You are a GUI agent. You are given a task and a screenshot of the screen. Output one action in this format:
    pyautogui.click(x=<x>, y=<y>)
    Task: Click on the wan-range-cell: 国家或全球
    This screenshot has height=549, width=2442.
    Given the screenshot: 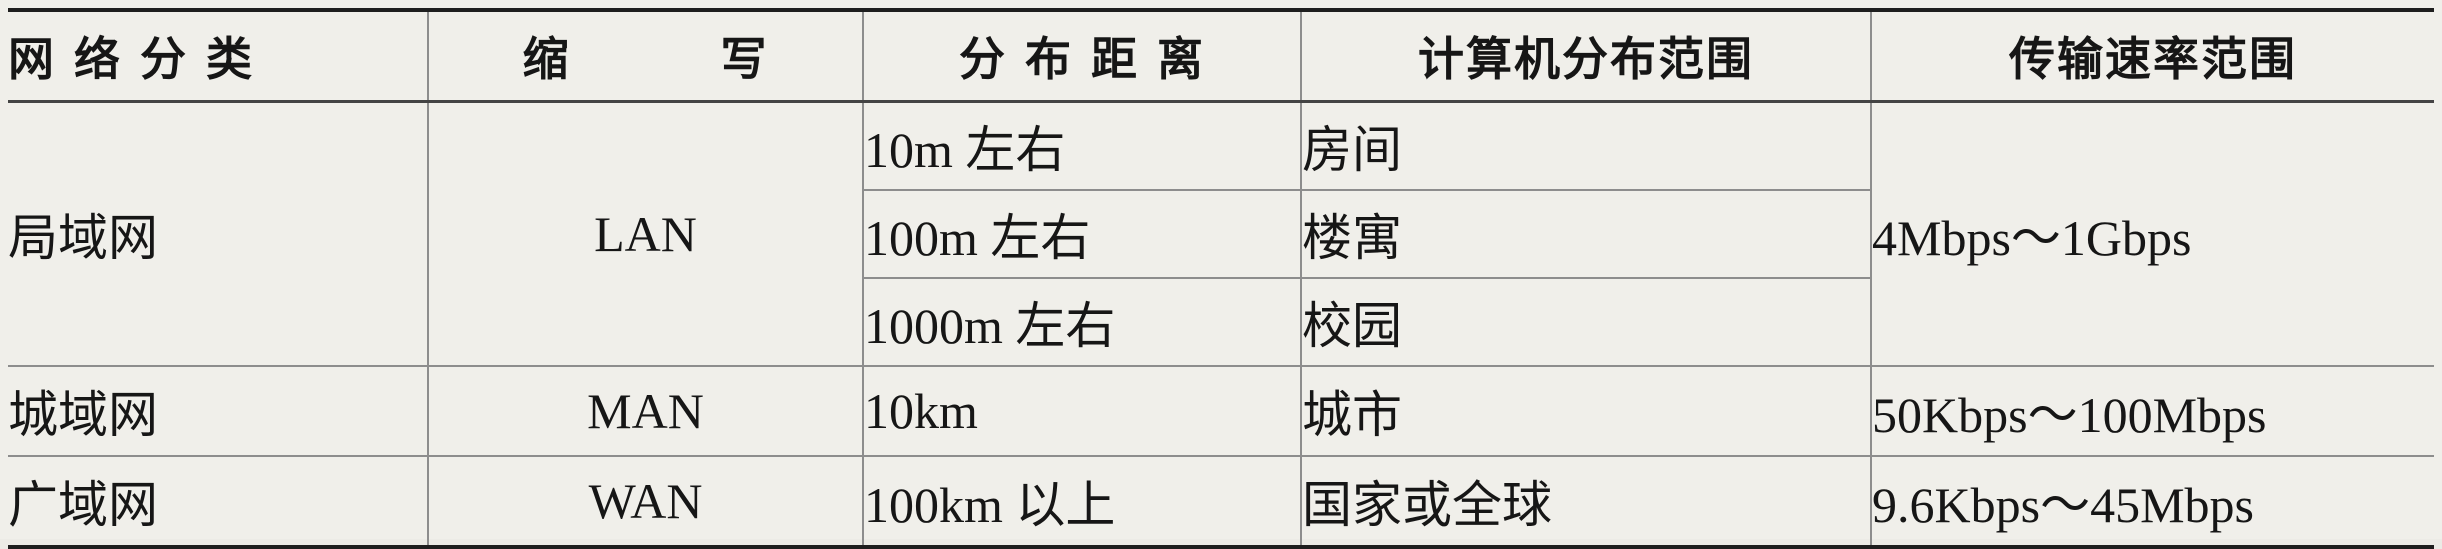 What is the action you would take?
    pyautogui.click(x=1586, y=502)
    